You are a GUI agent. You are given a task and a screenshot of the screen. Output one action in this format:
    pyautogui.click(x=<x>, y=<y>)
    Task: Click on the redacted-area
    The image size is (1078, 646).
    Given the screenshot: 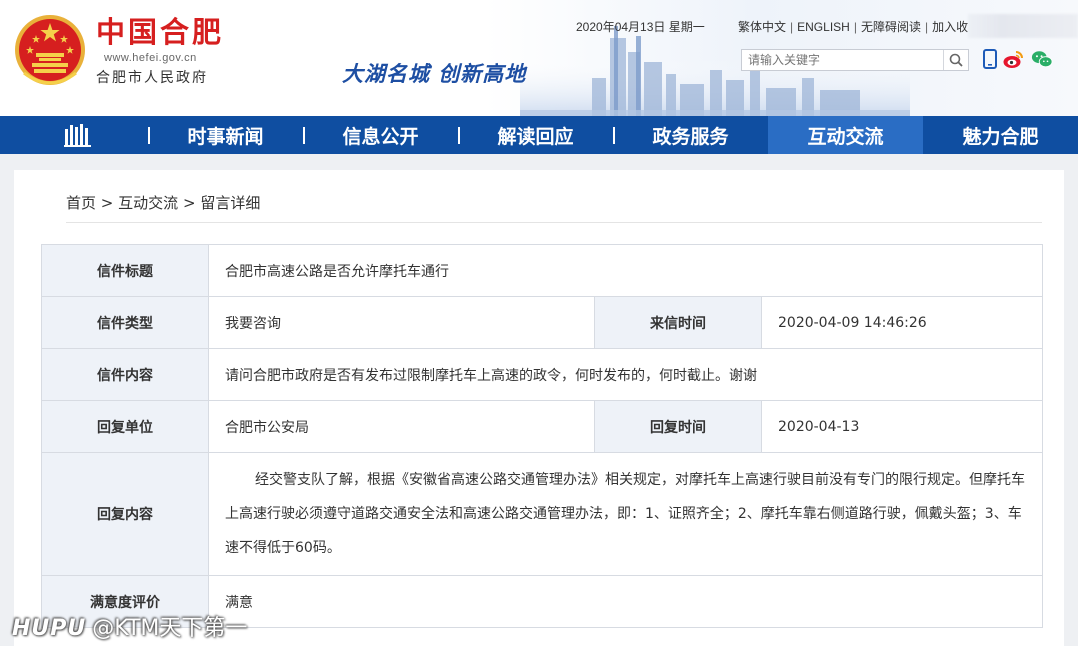 What is the action you would take?
    pyautogui.click(x=1023, y=26)
    